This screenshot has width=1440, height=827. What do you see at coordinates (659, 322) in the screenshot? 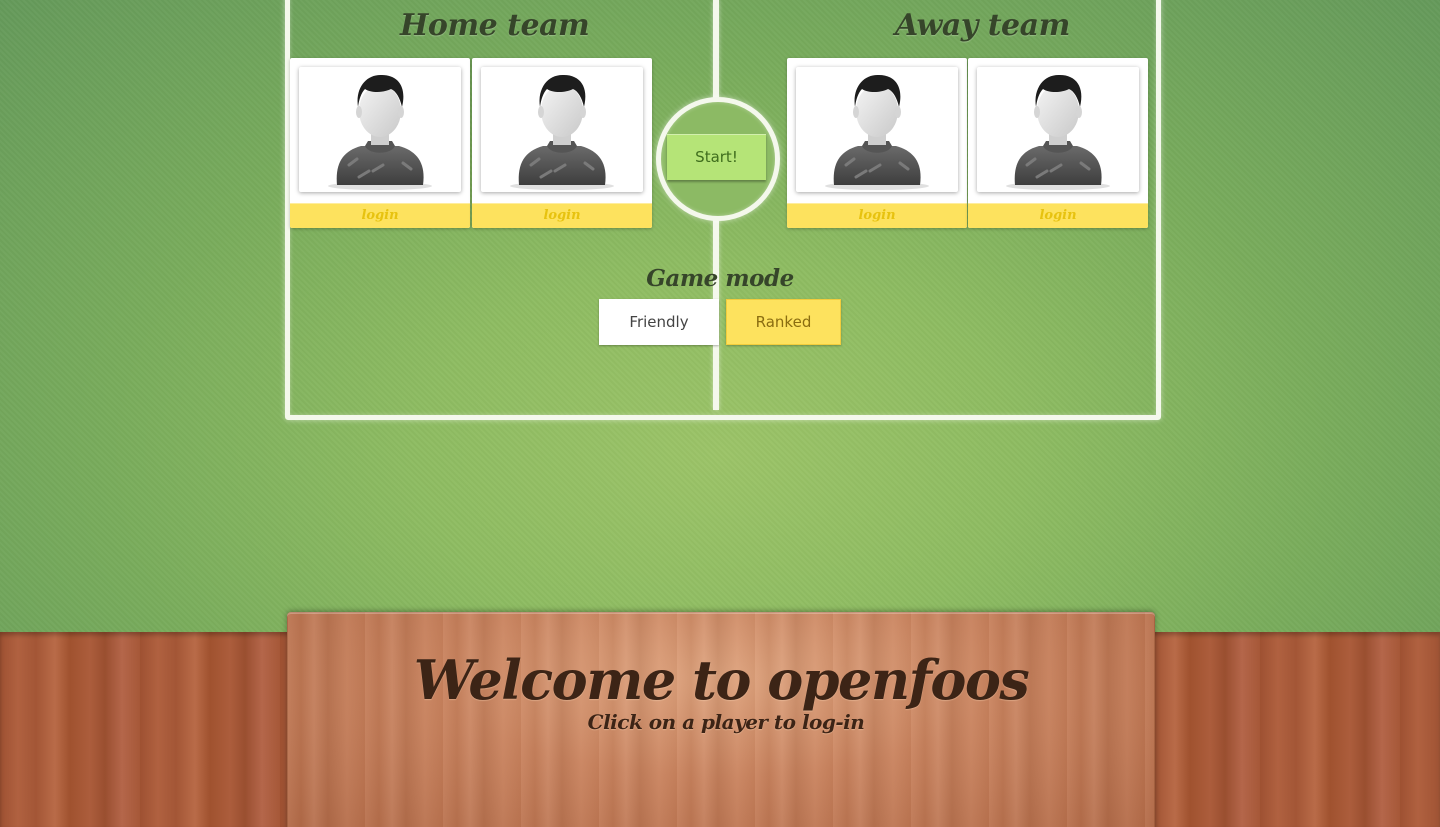
I see `mode-friendly-button: Friendly` at bounding box center [659, 322].